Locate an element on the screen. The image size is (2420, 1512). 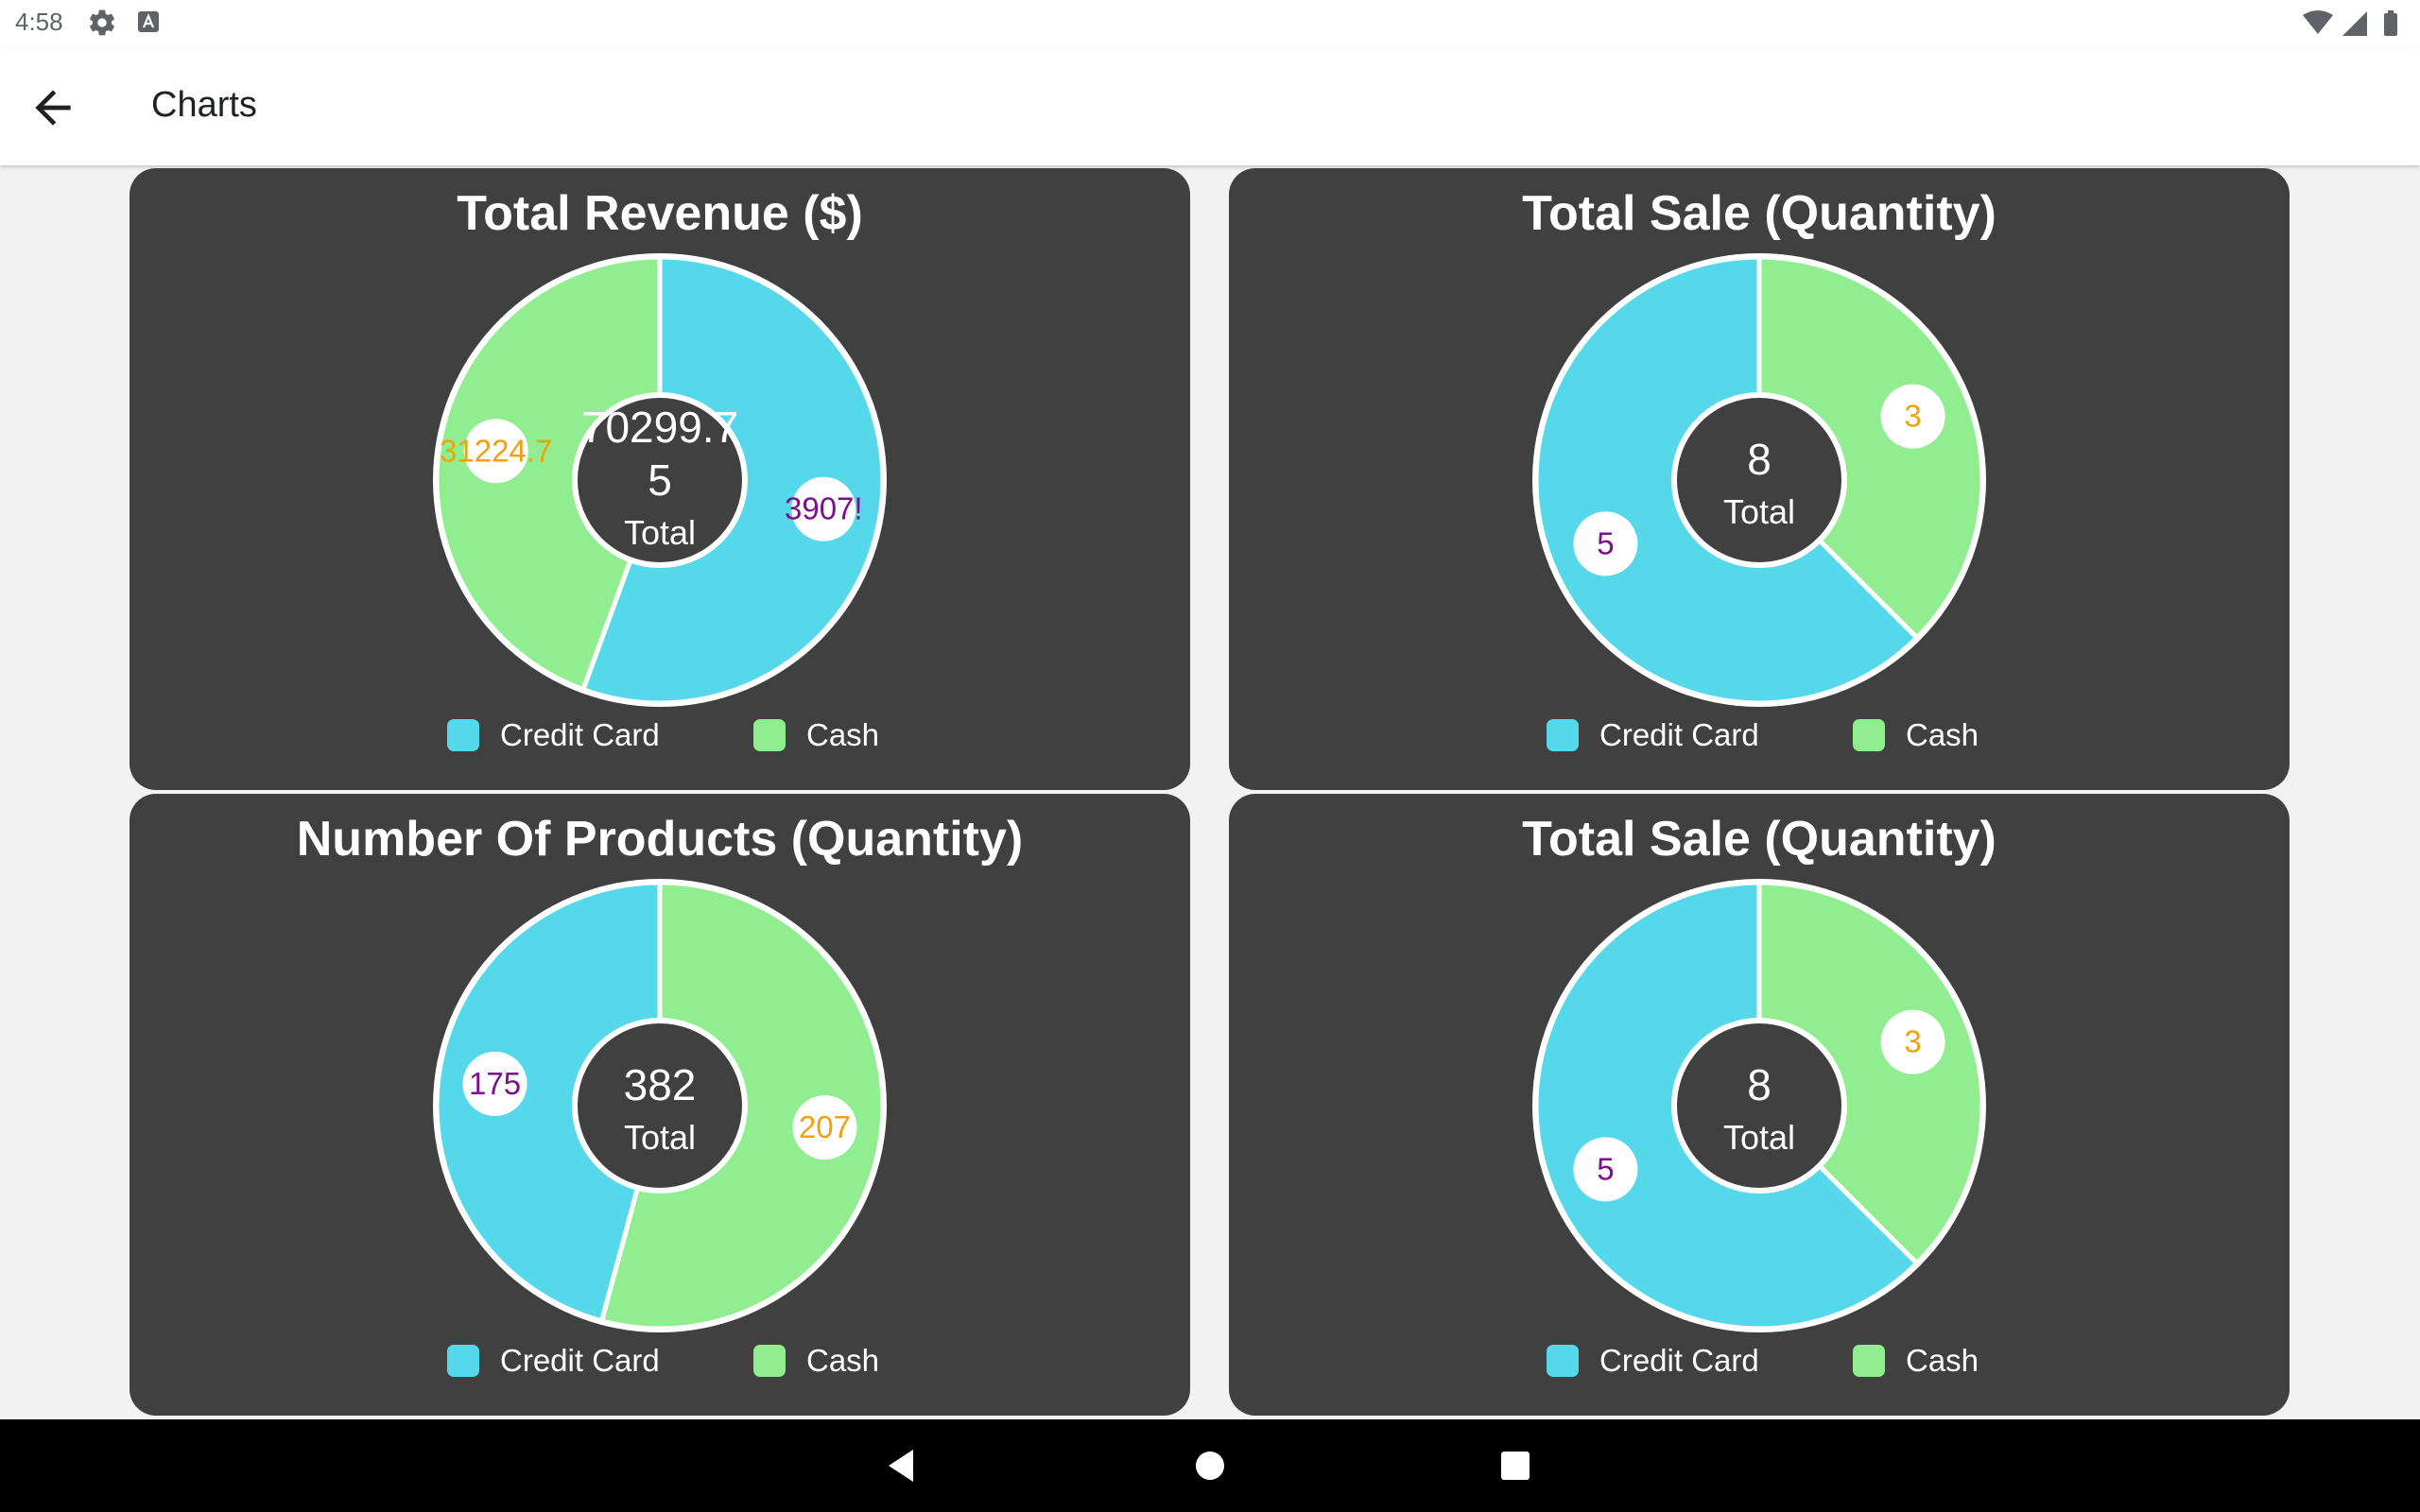
a-box-icon is located at coordinates (148, 21).